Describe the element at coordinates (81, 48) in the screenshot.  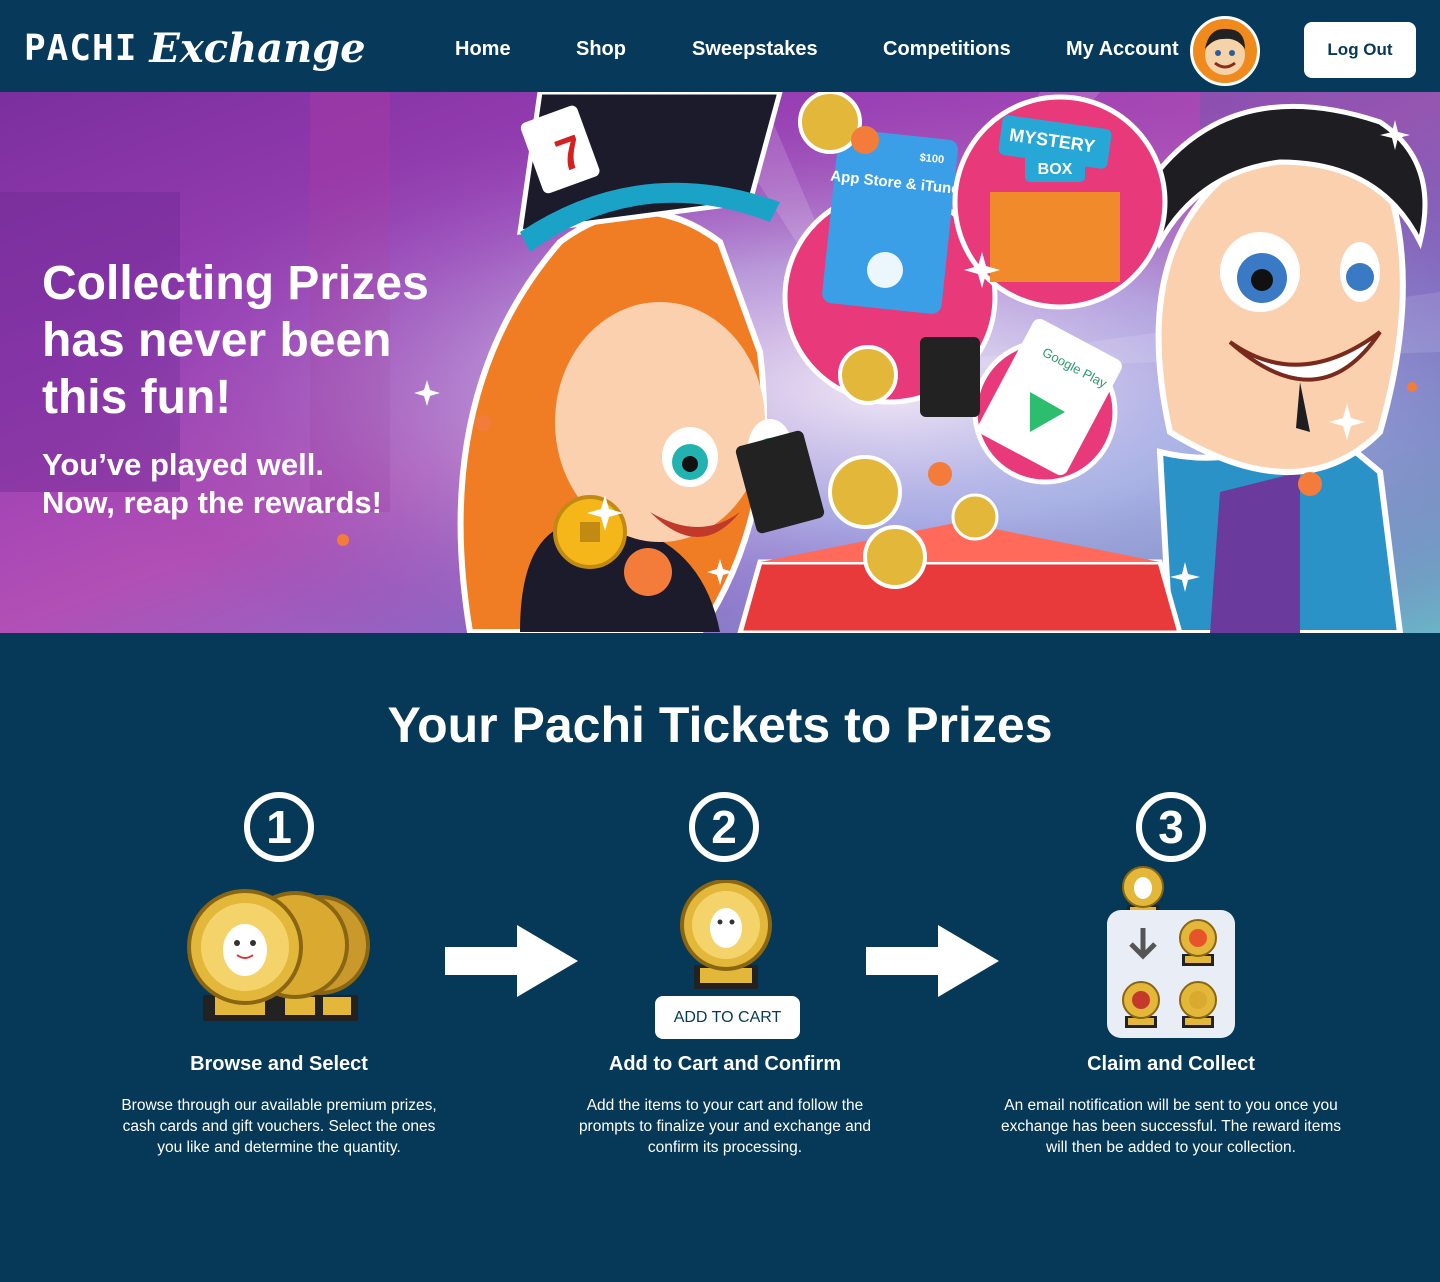
I see `logo-pachi-text: PACHI` at that location.